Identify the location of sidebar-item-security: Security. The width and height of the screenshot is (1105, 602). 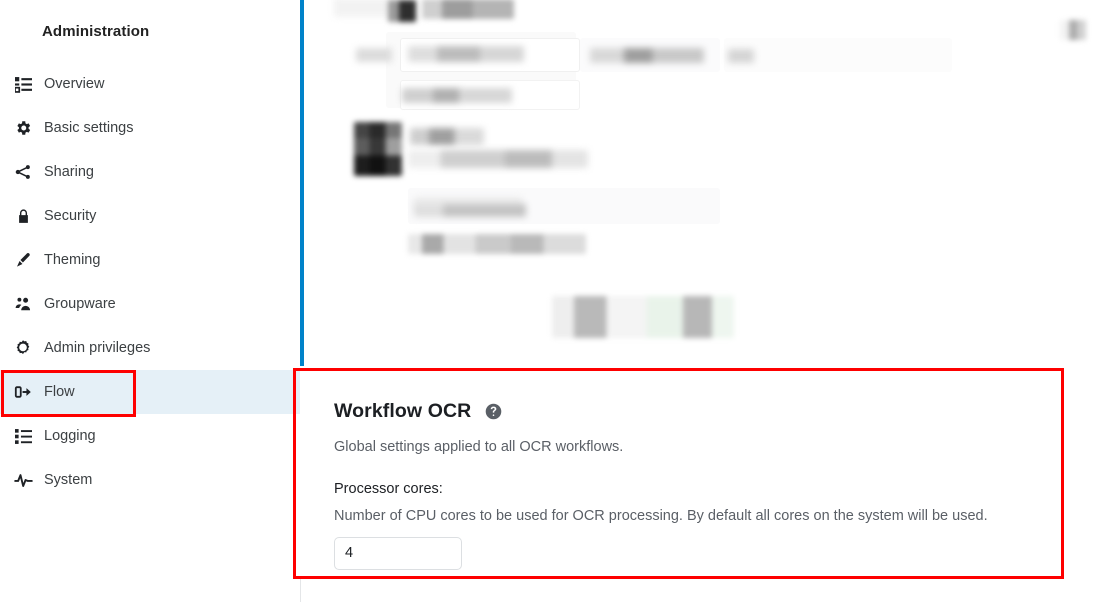
(150, 216).